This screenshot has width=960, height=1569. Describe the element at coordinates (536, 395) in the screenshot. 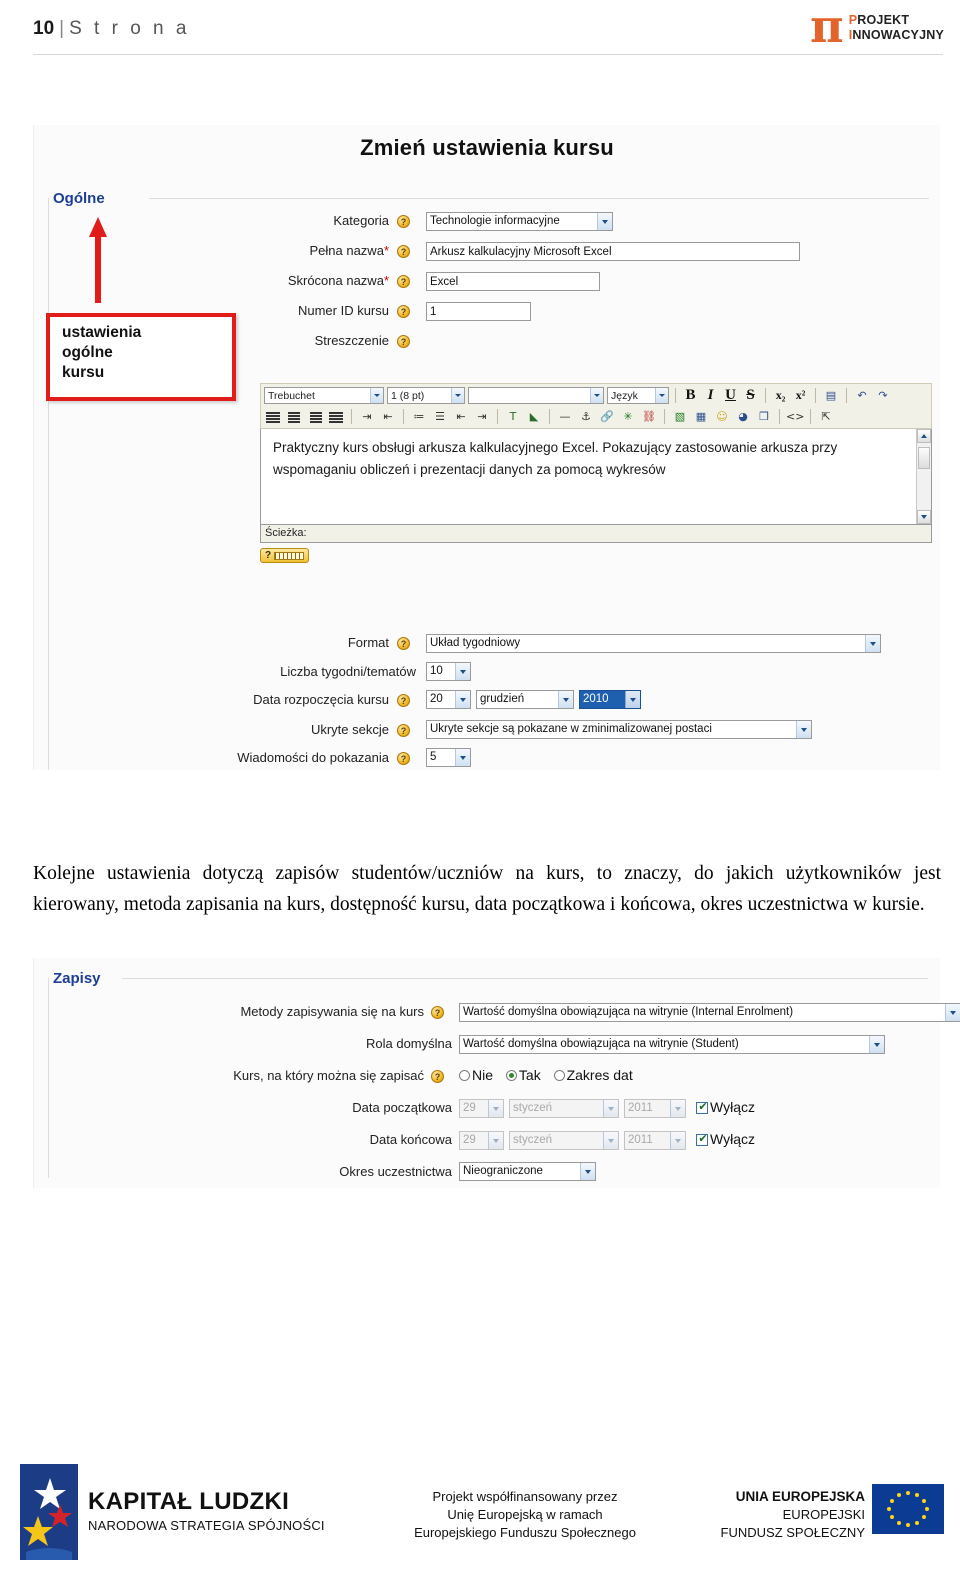

I see `select-paragraph-style` at that location.